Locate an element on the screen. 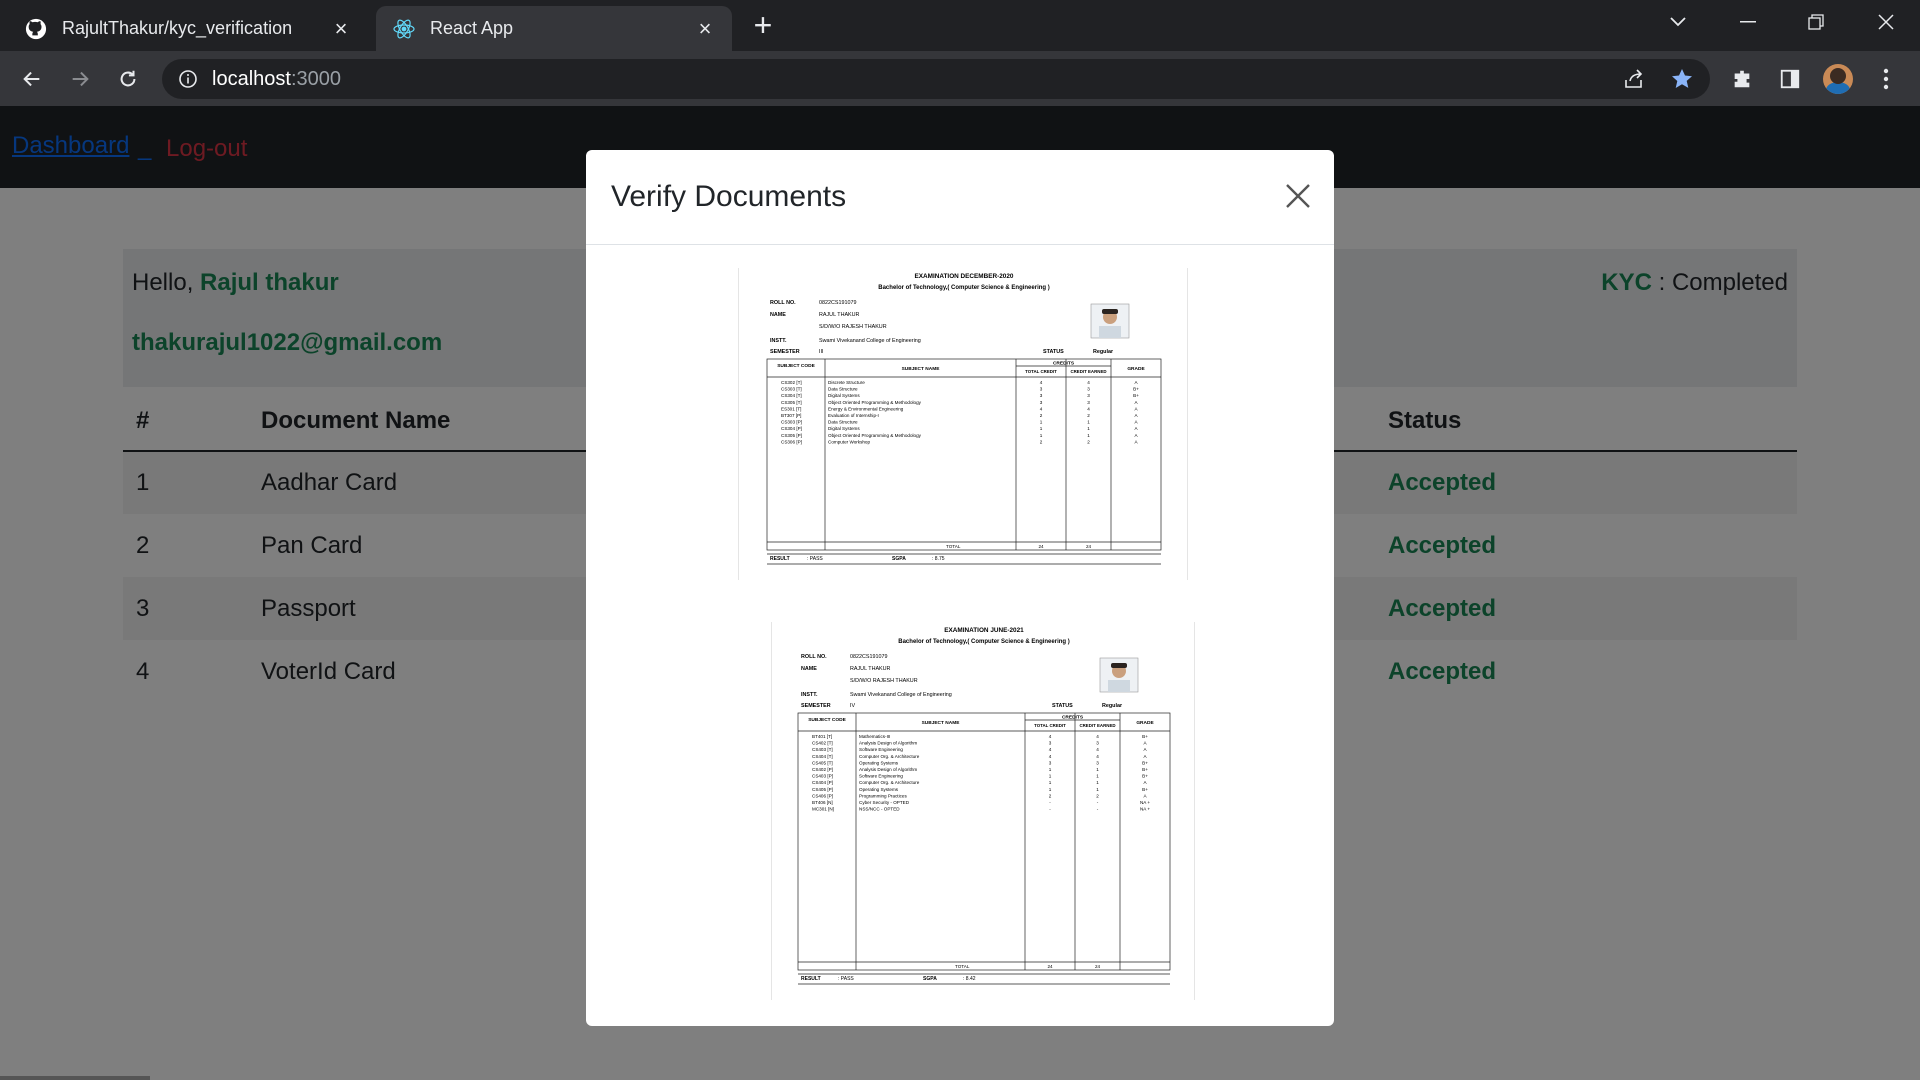 Image resolution: width=1920 pixels, height=1080 pixels. doc-subject-name: Energy & Environmental Engineering is located at coordinates (866, 408).